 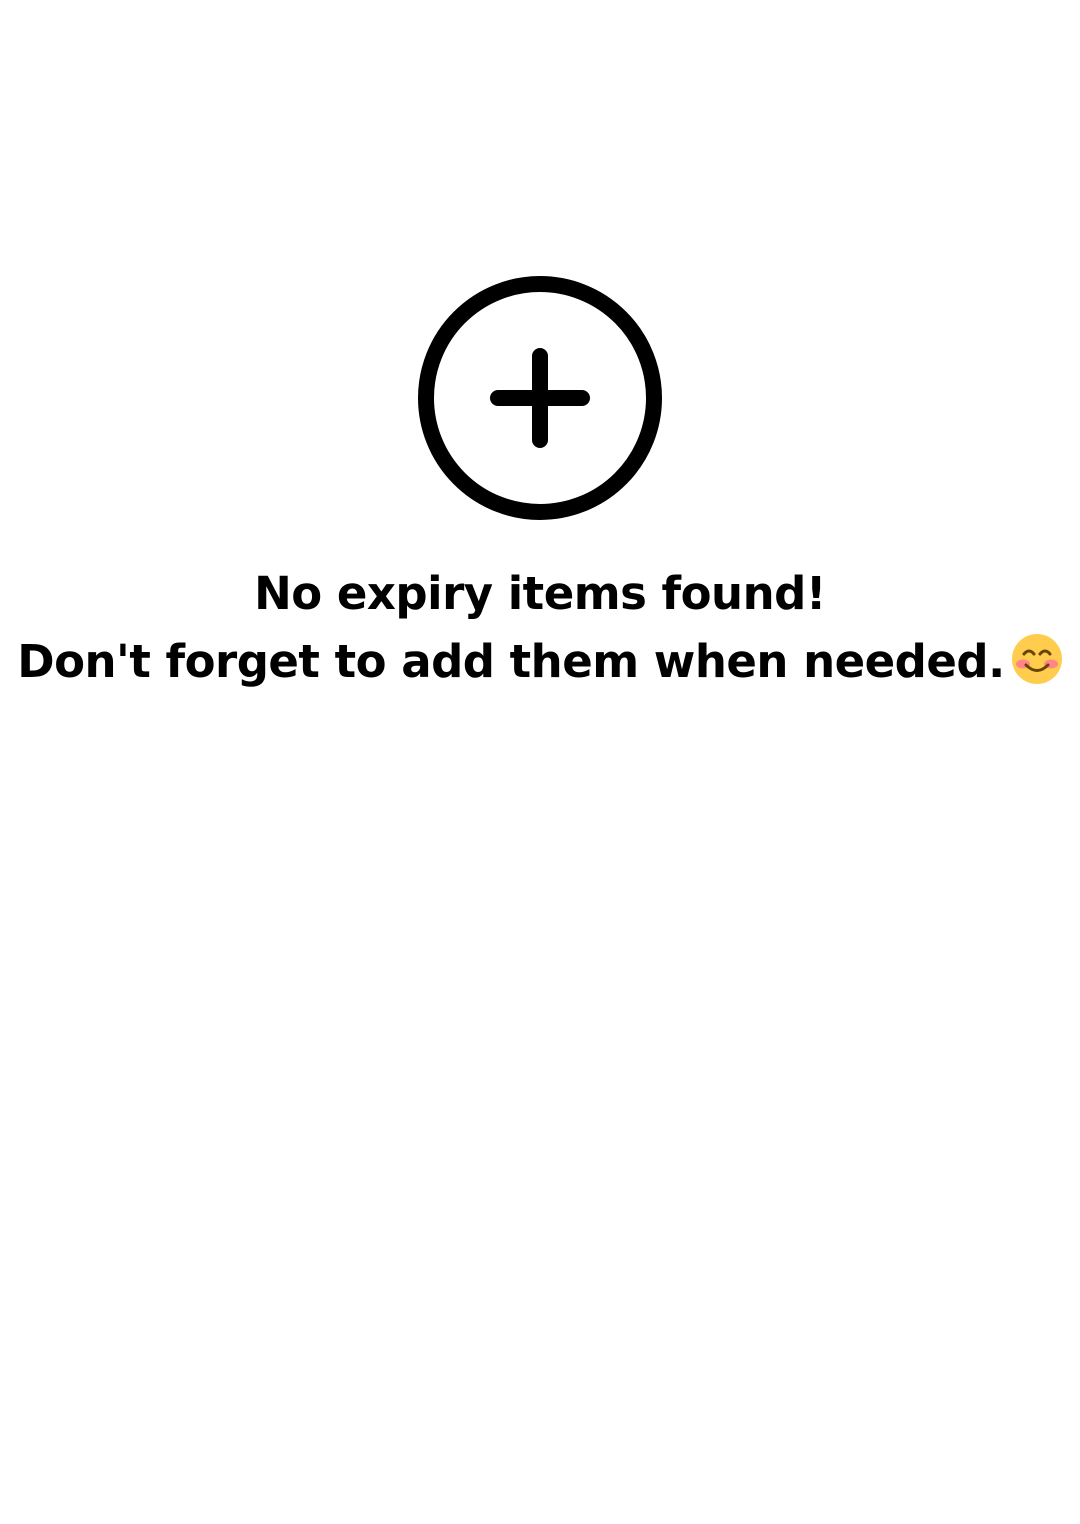 I want to click on empty-subtitle: Don't forget to add them when needed., so click(x=540, y=662).